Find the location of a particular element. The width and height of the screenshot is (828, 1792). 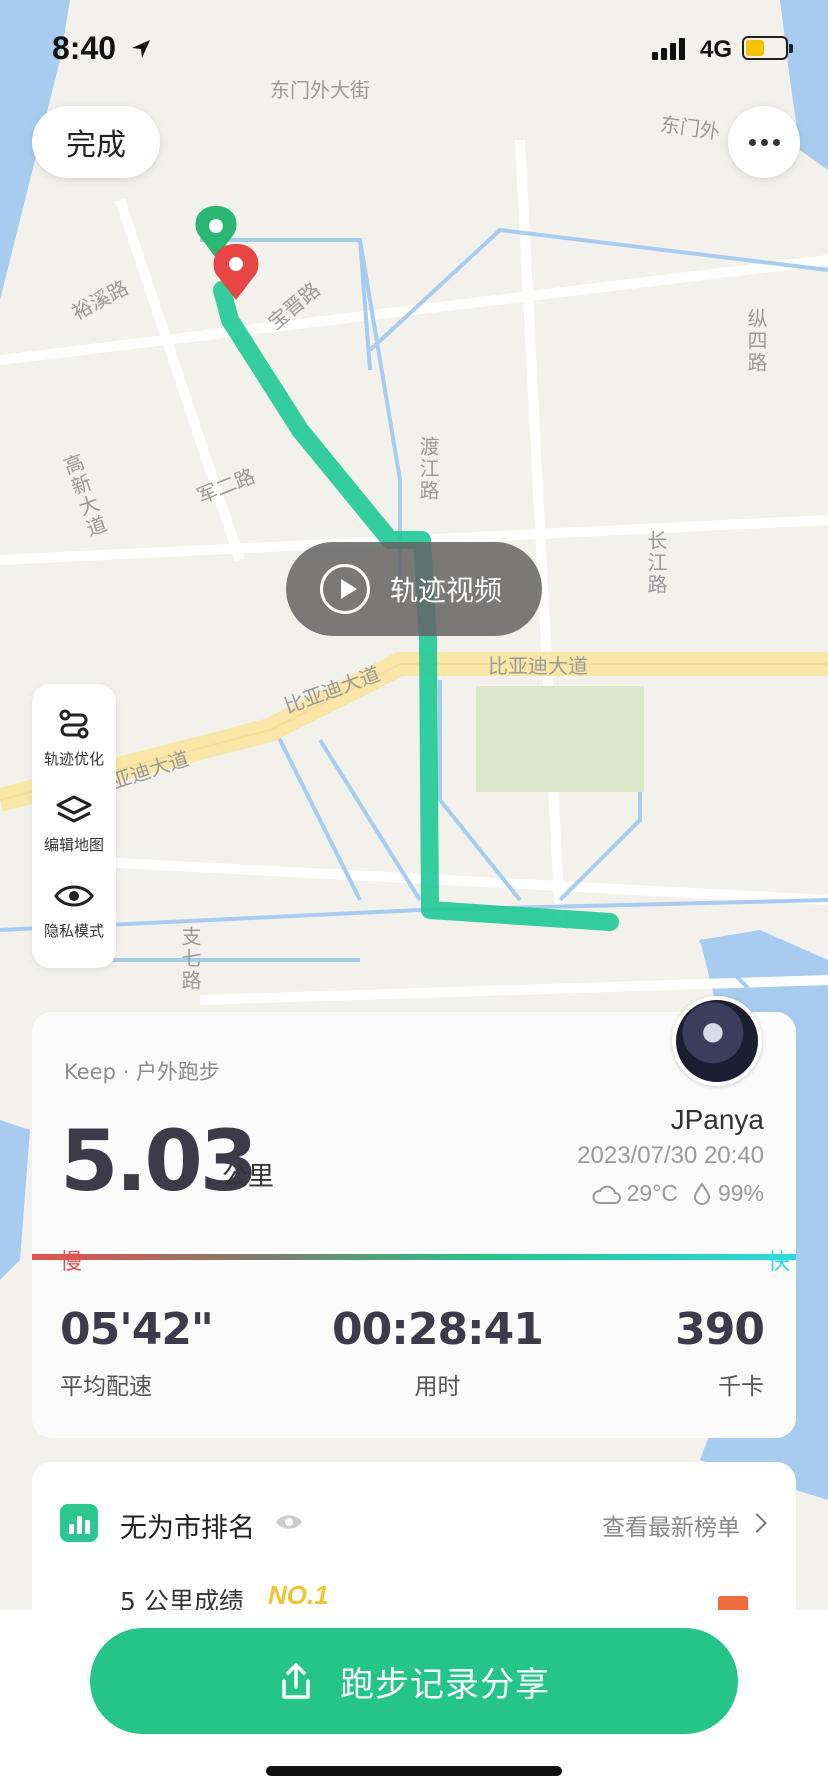

more-options-button is located at coordinates (764, 142).